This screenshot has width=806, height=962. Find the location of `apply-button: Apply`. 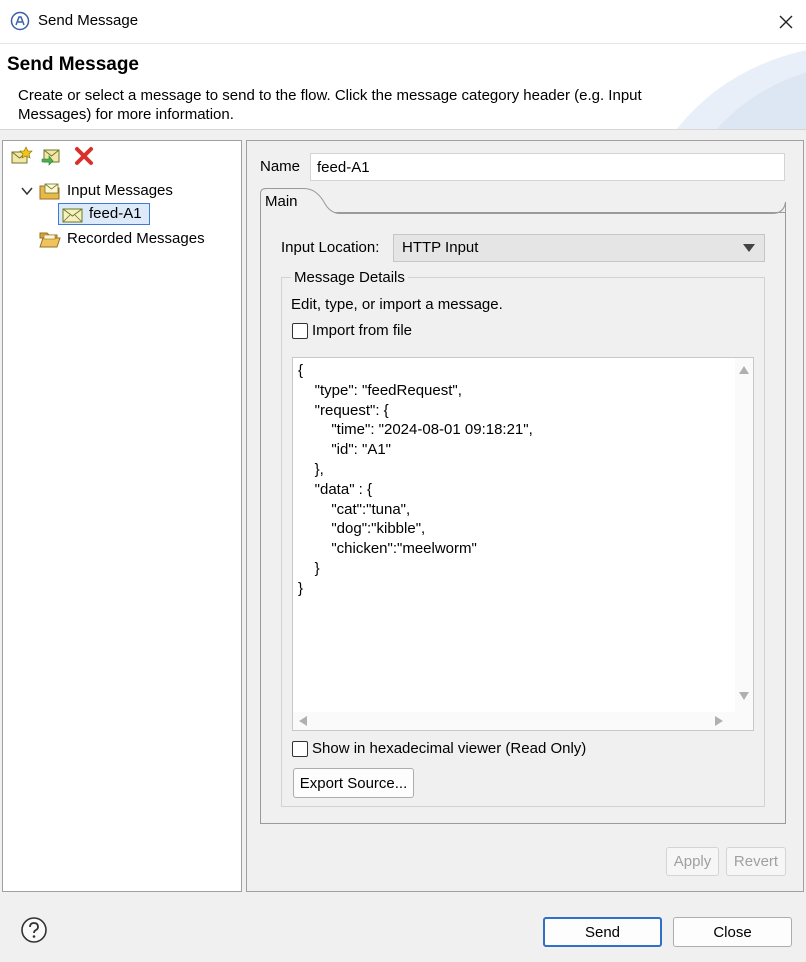

apply-button: Apply is located at coordinates (692, 861).